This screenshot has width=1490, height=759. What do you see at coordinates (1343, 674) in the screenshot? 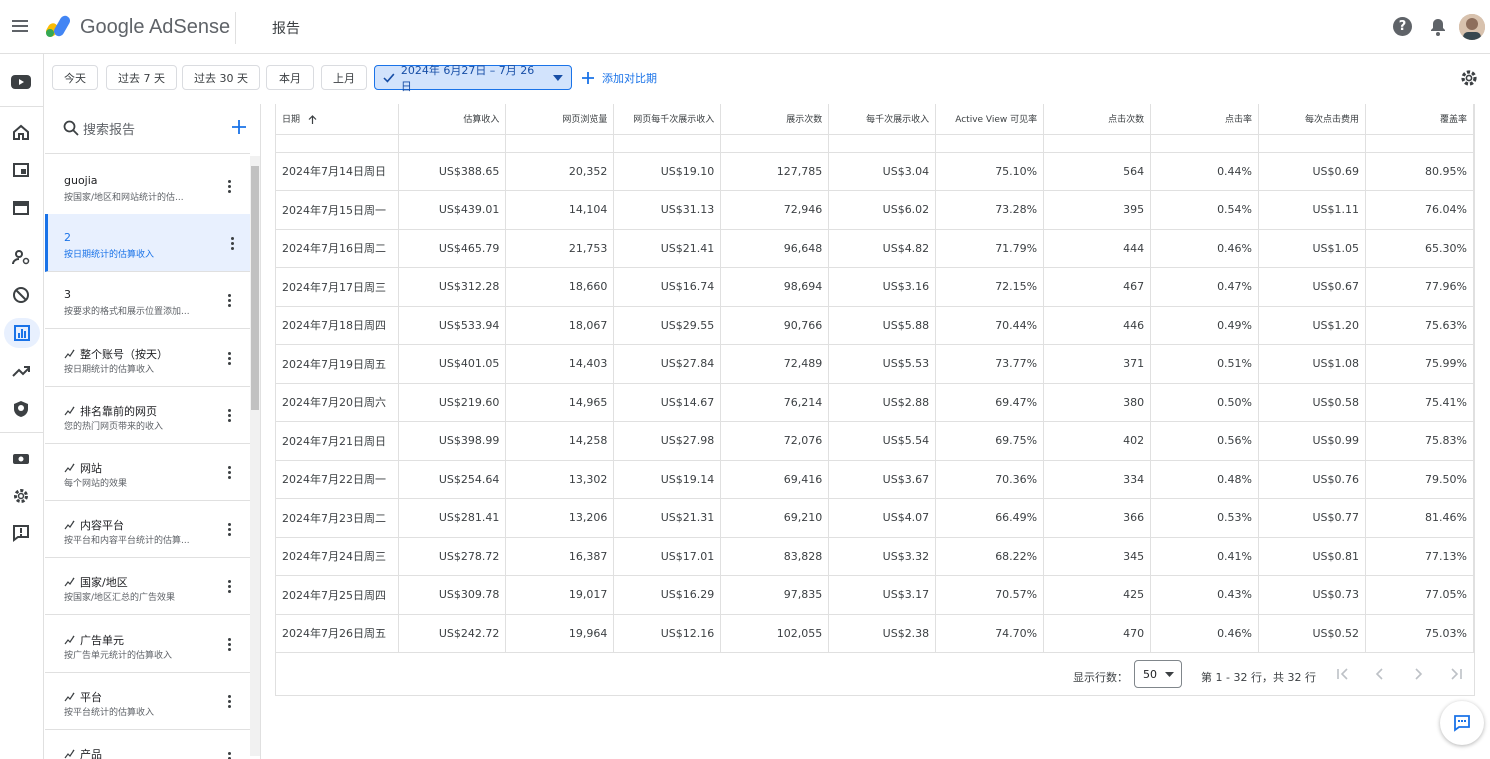
I see `first-page-icon` at bounding box center [1343, 674].